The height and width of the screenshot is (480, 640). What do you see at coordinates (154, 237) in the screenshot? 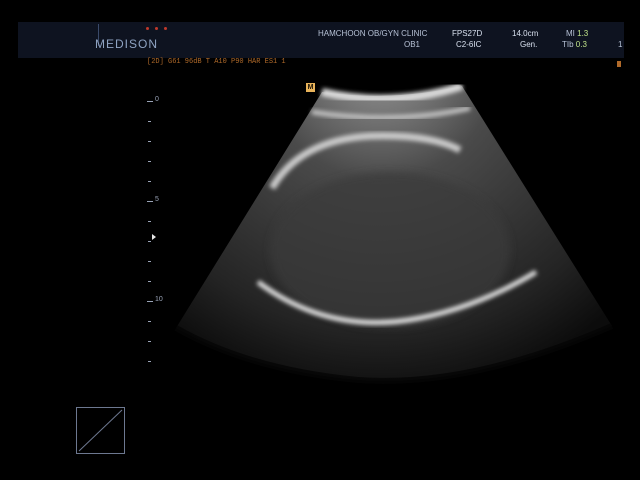
I see `focus-depth-arrow-icon` at bounding box center [154, 237].